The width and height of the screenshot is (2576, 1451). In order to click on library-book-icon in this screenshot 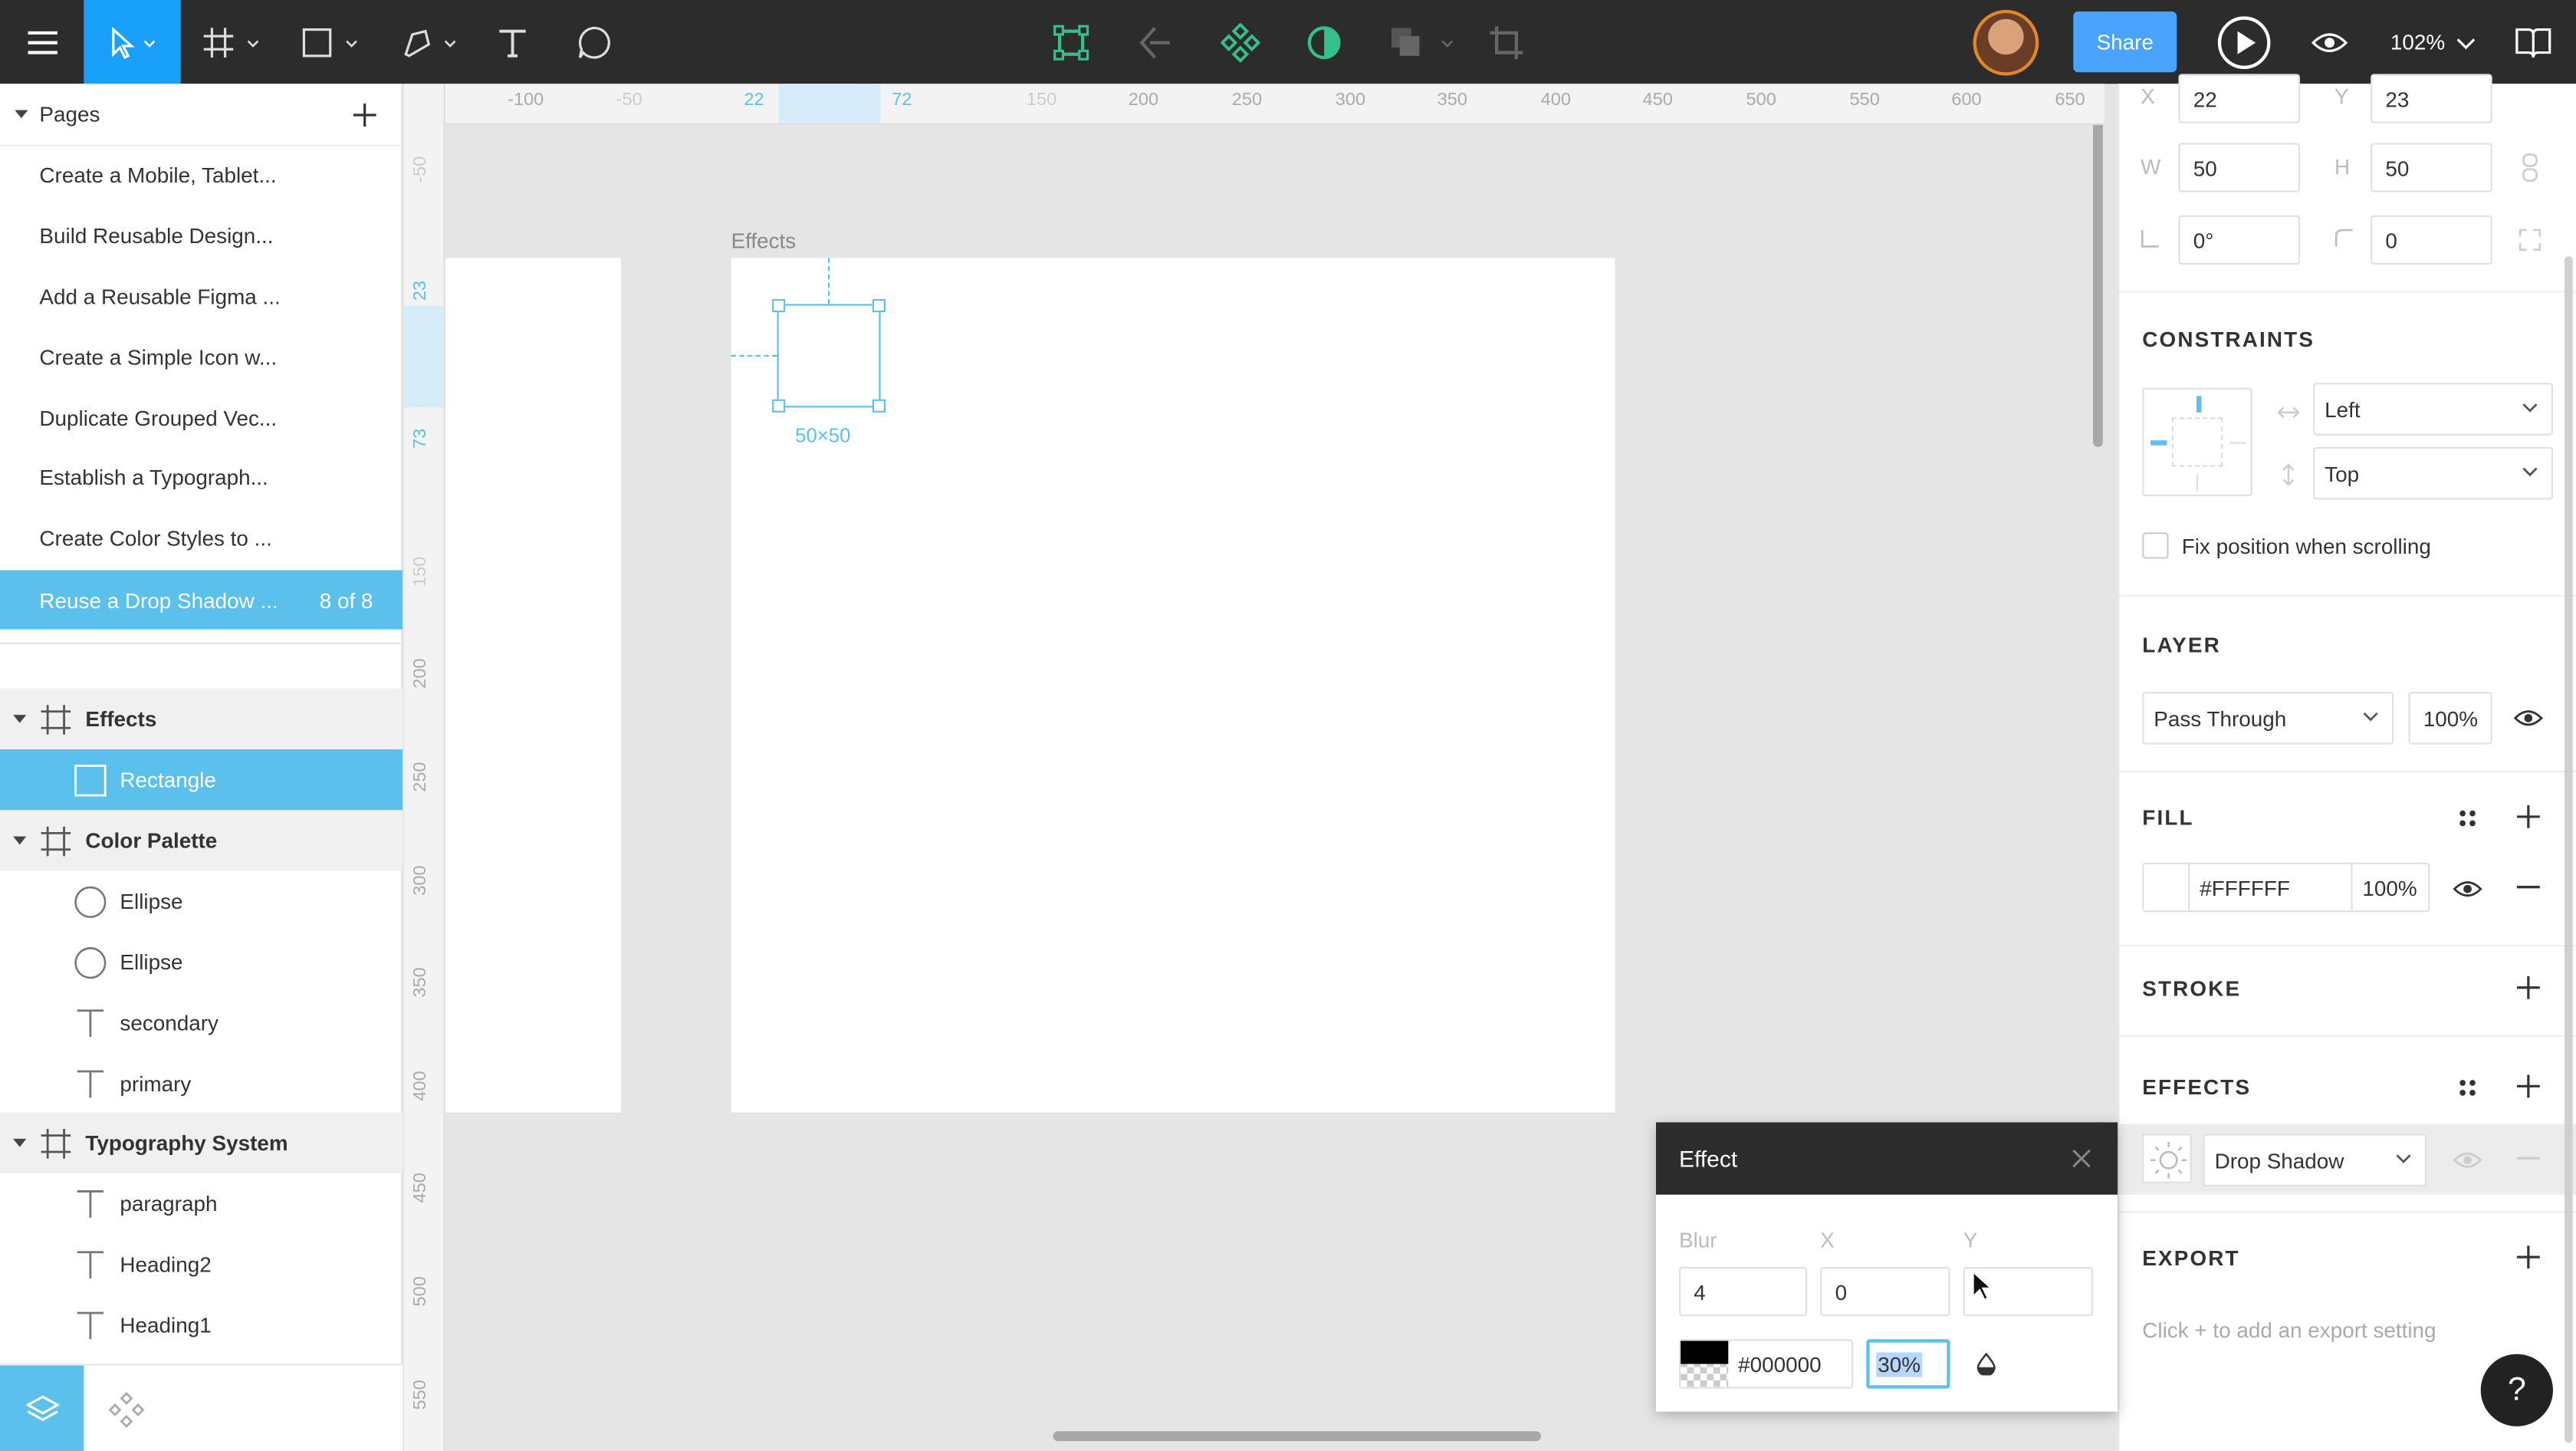, I will do `click(2534, 42)`.